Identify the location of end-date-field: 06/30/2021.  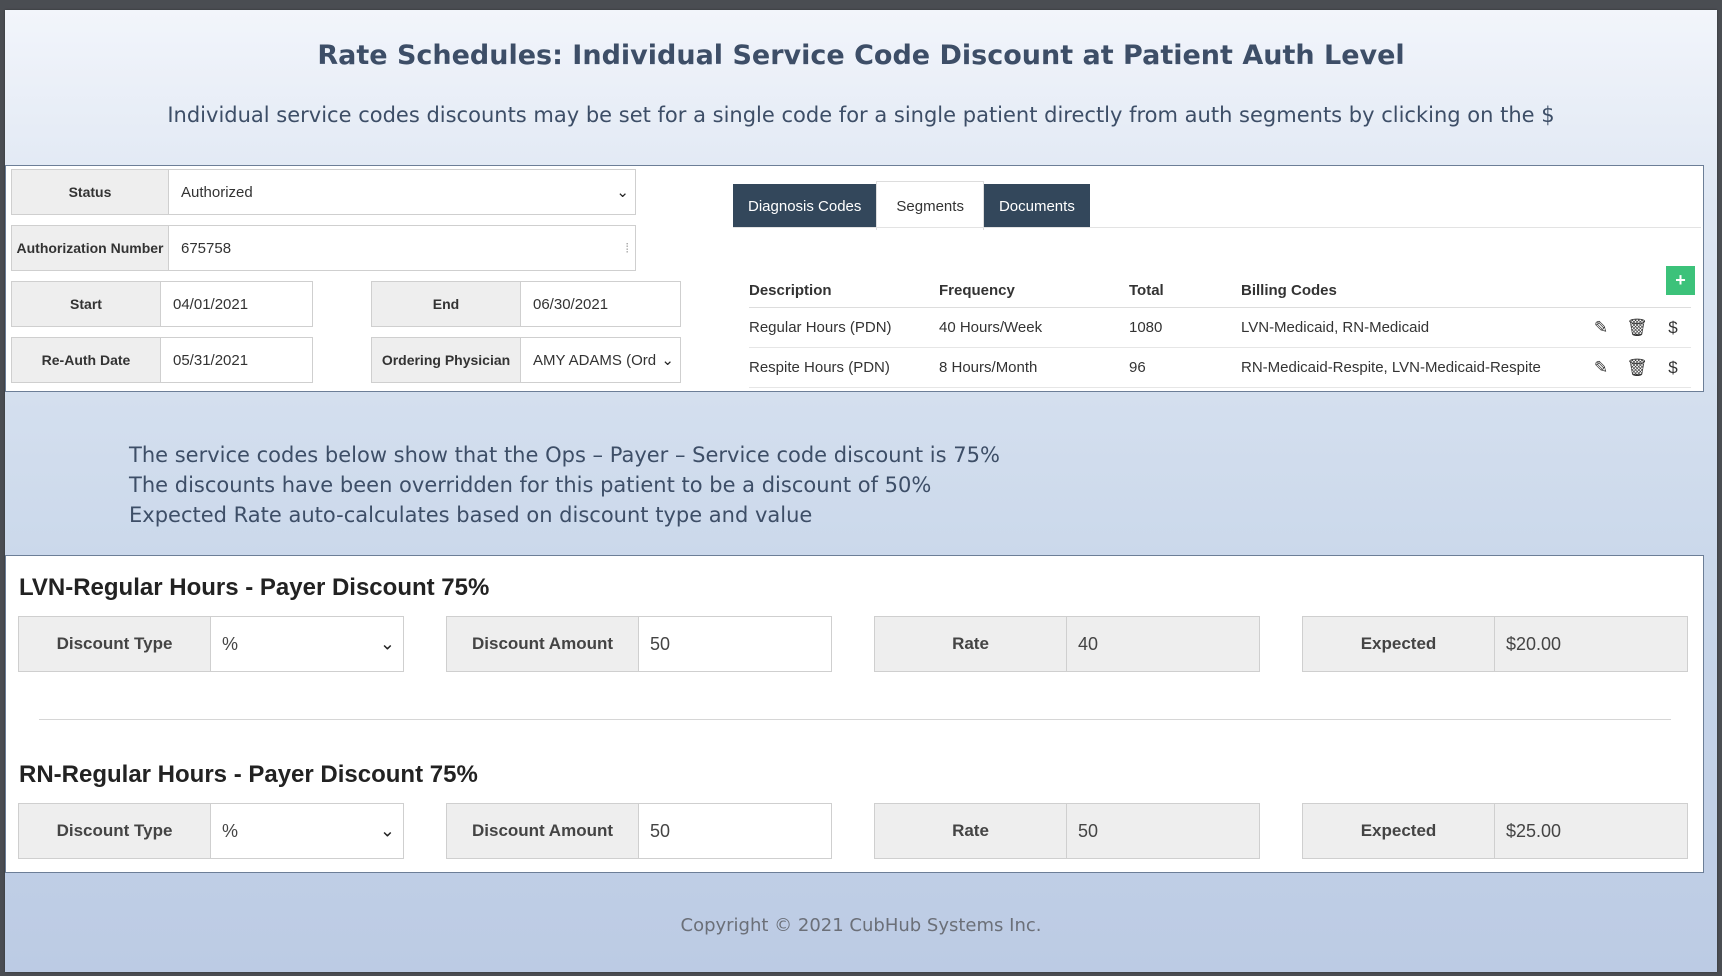
(601, 304).